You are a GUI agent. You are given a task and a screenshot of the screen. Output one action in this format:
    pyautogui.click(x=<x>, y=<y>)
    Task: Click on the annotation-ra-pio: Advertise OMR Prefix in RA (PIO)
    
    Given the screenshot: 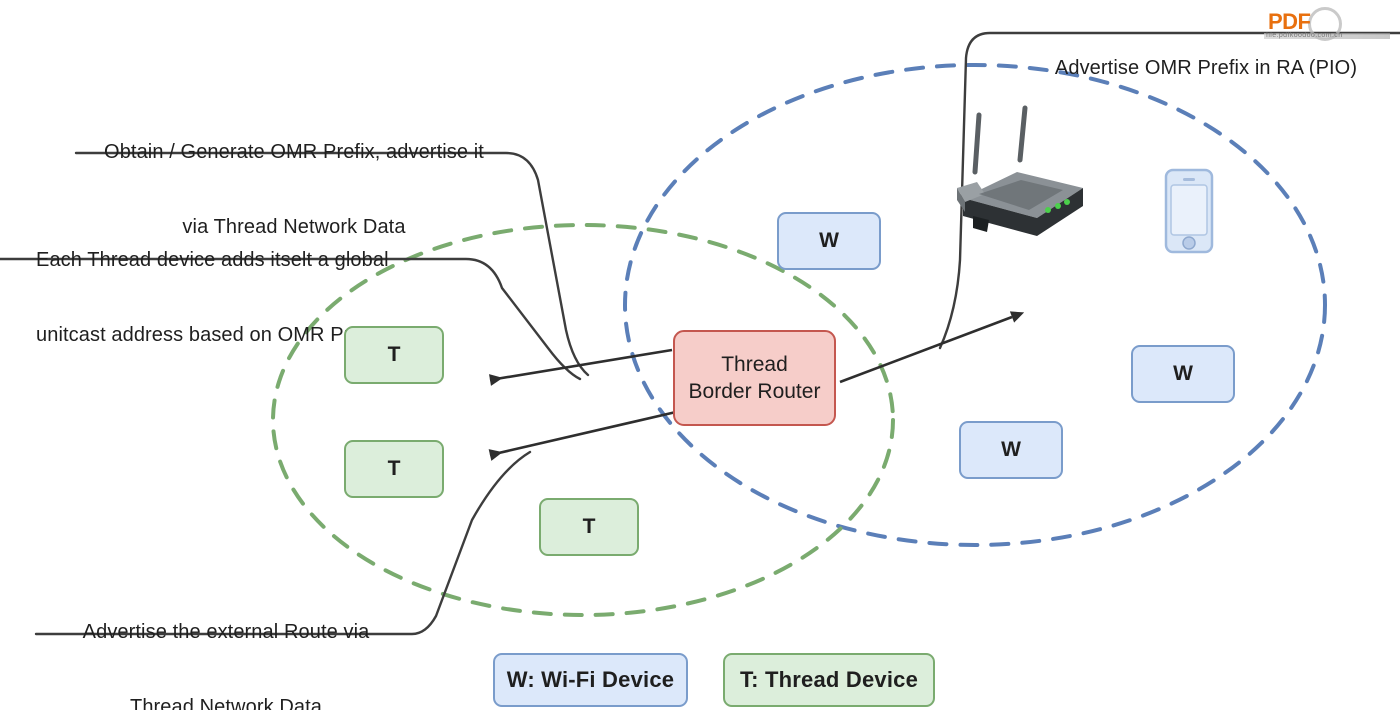 What is the action you would take?
    pyautogui.click(x=1206, y=68)
    